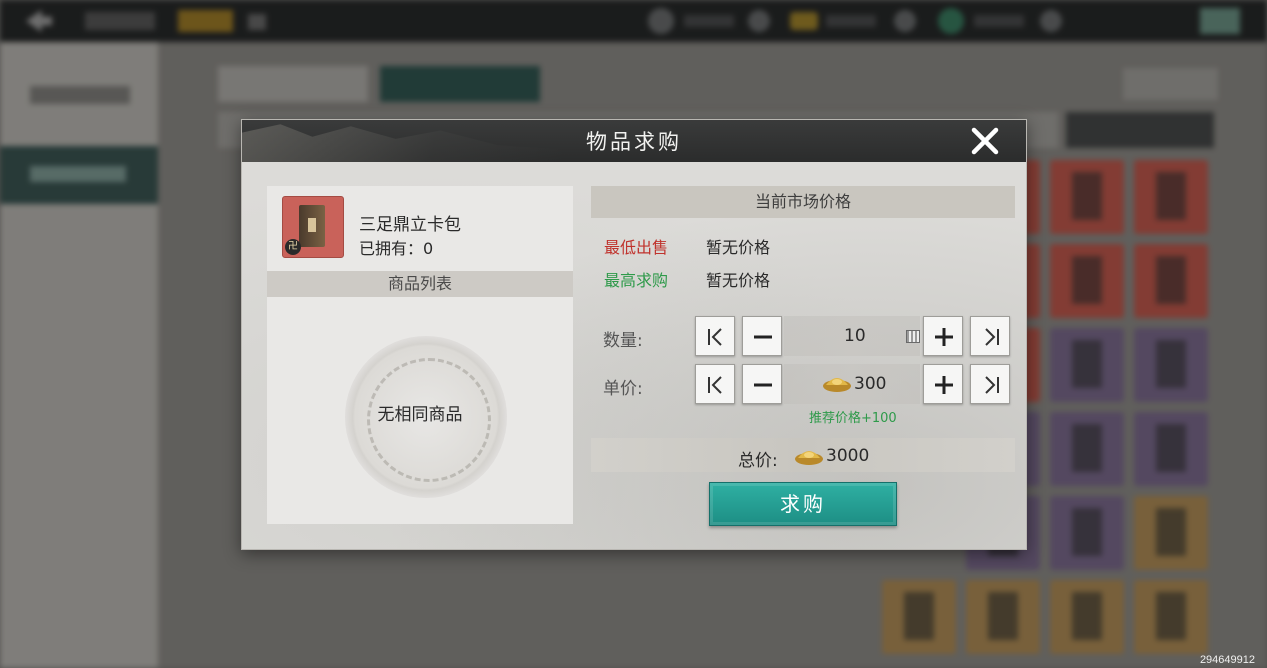 The width and height of the screenshot is (1267, 668). I want to click on item-panel: 卍 三足鼎立卡包 已拥有：0 商品列表 无相同商品, so click(420, 355).